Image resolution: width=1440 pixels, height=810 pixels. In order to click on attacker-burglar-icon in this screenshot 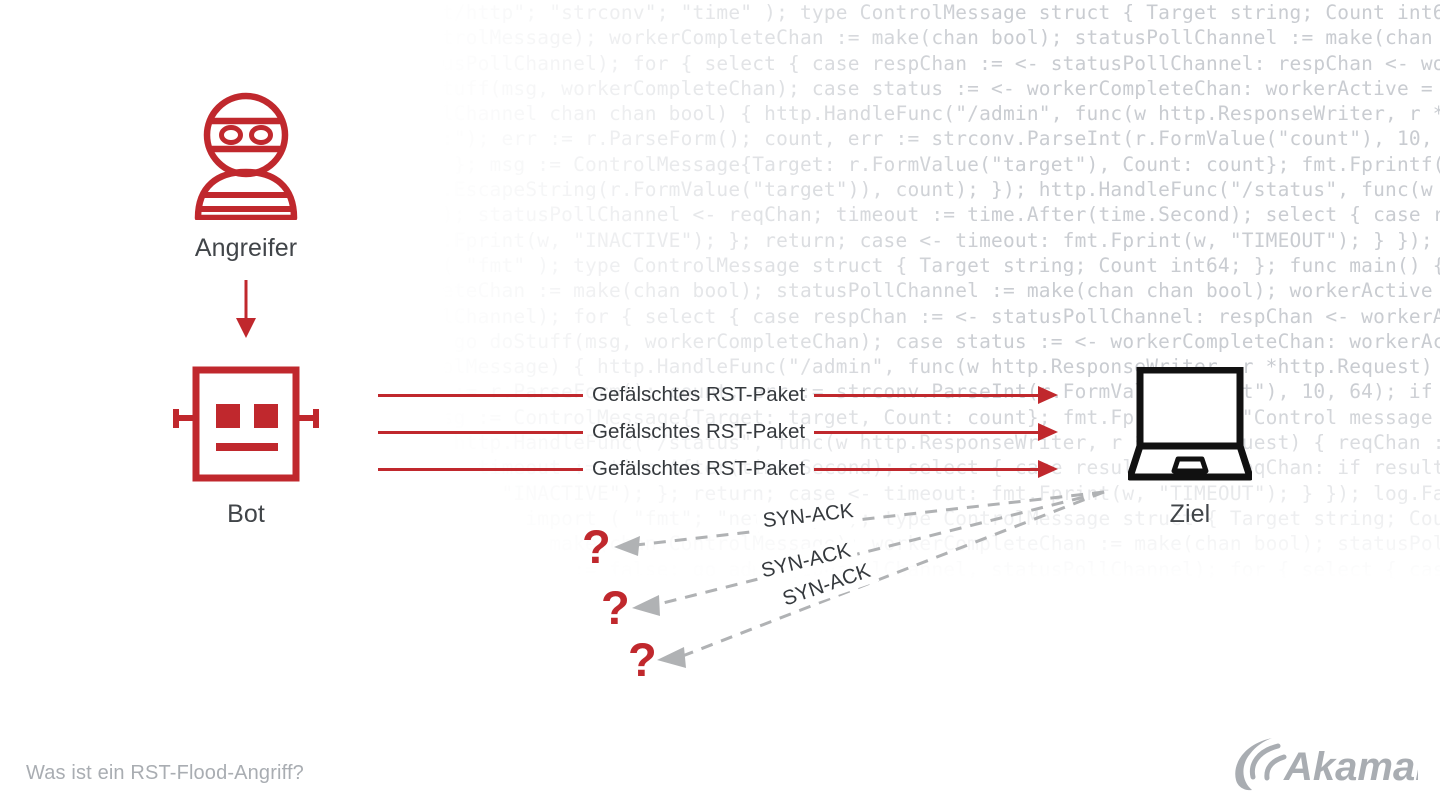, I will do `click(246, 156)`.